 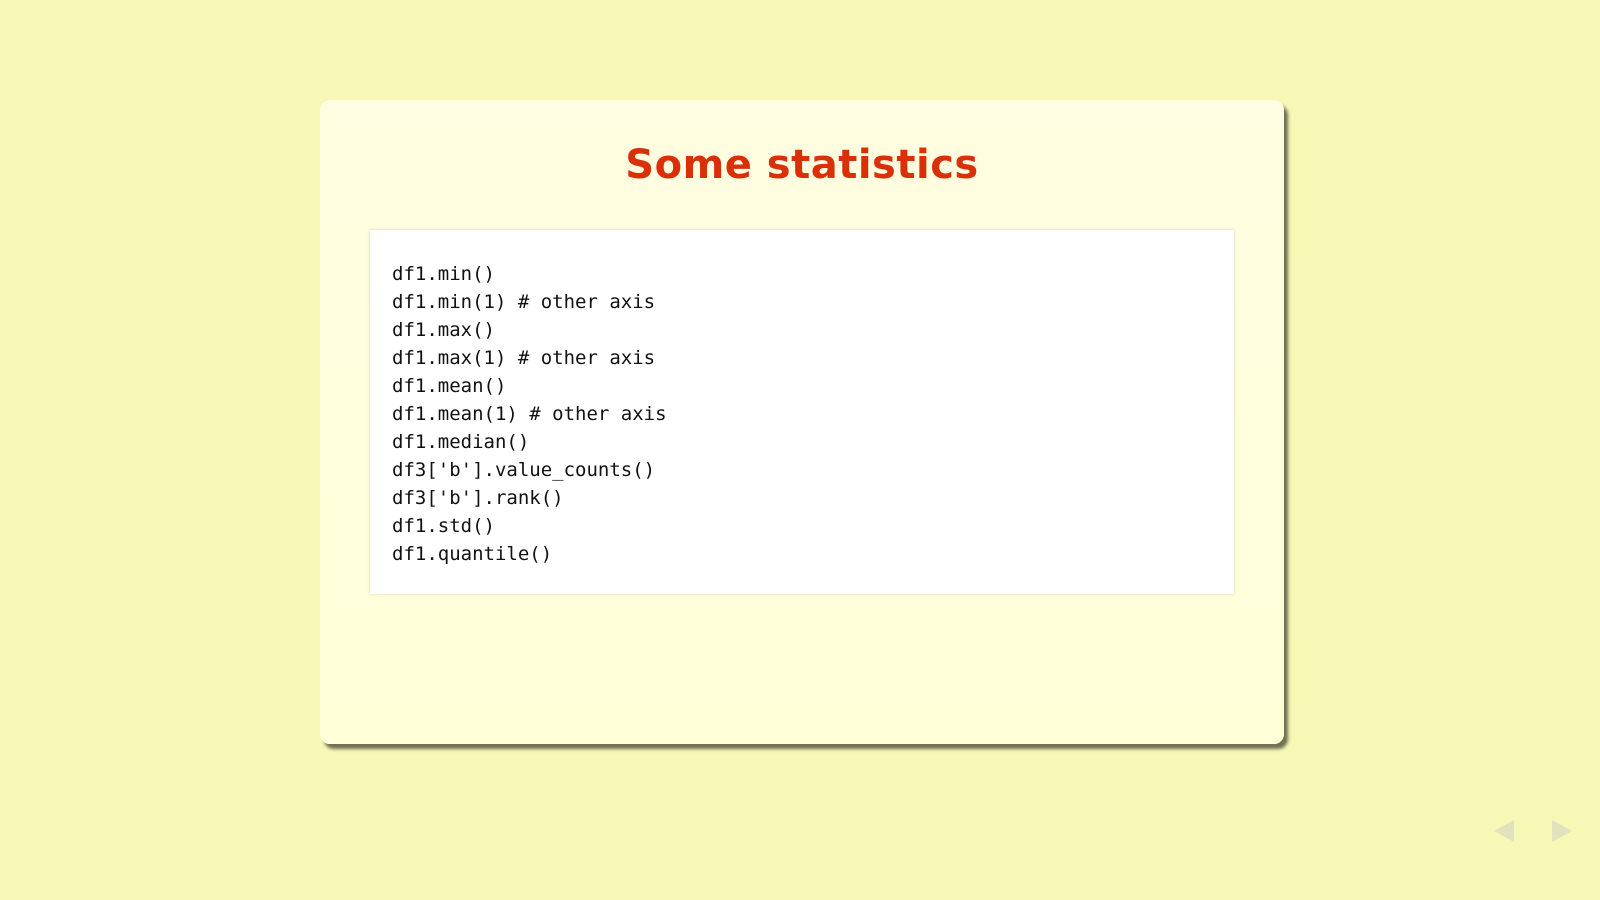 What do you see at coordinates (802, 165) in the screenshot?
I see `slide-title: Some statistics` at bounding box center [802, 165].